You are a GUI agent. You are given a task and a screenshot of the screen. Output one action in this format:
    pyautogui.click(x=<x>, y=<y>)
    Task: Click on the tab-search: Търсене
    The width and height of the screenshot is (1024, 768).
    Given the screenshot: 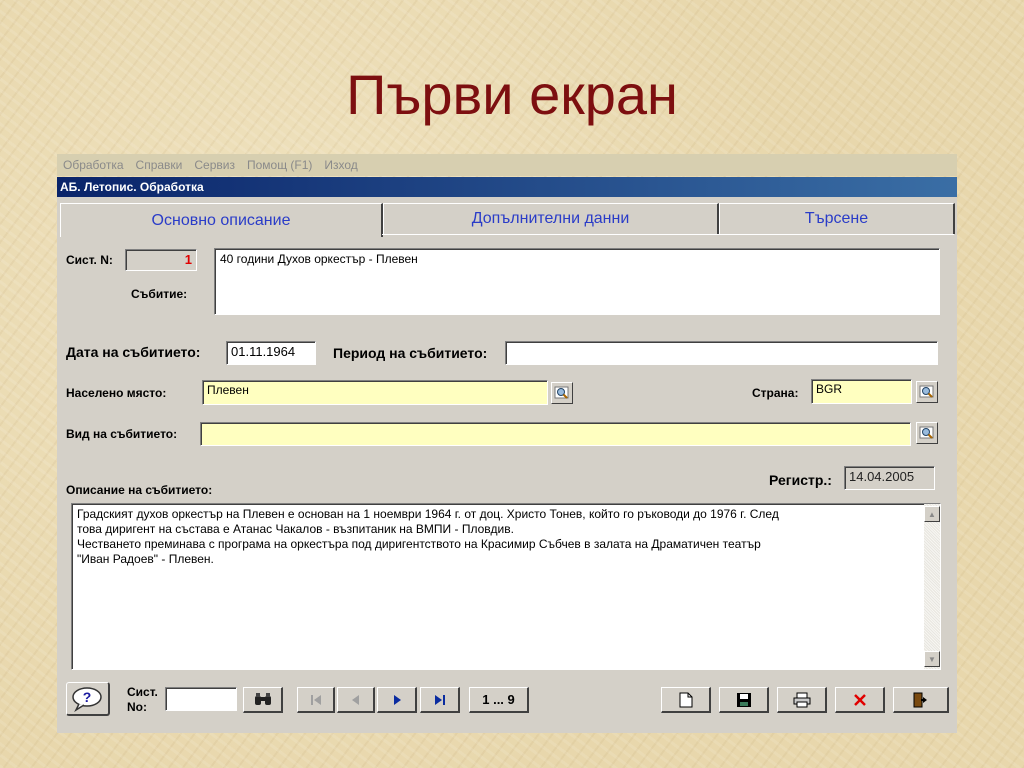 What is the action you would take?
    pyautogui.click(x=837, y=218)
    